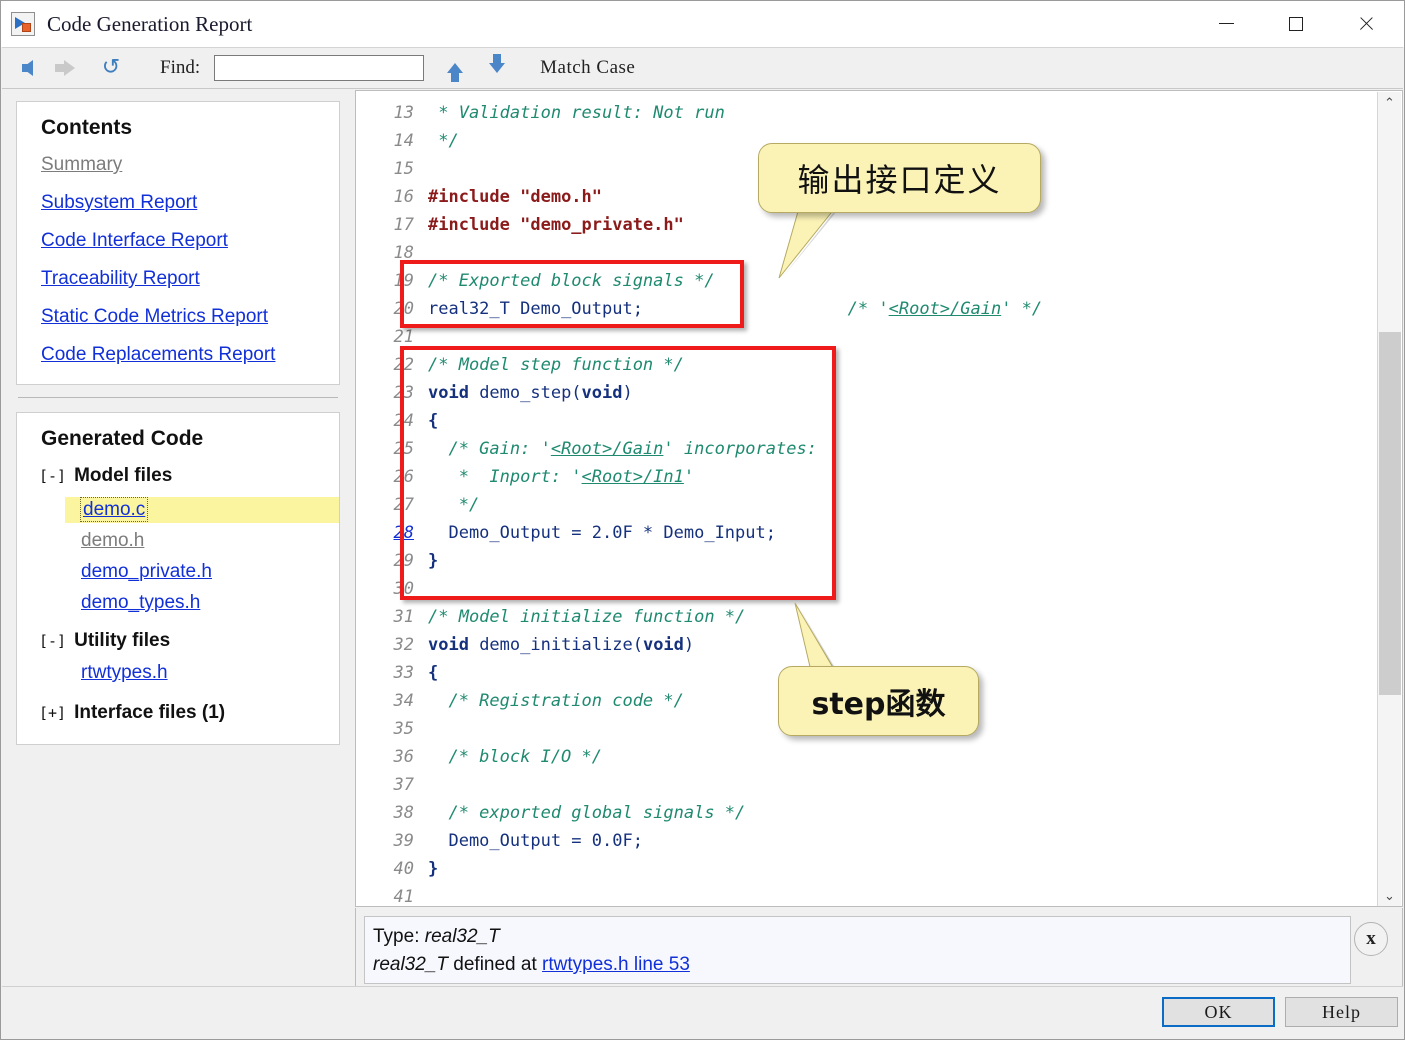 The height and width of the screenshot is (1040, 1405). I want to click on code-line-number: 23, so click(403, 393).